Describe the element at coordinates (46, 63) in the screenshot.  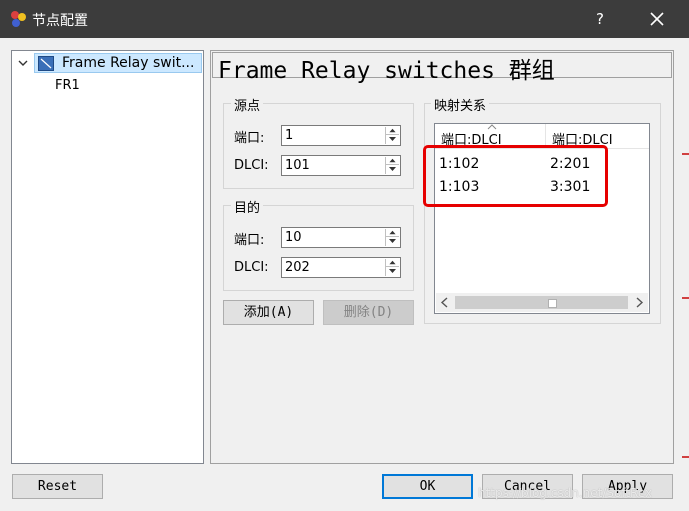
I see `frame-relay-switch-icon` at that location.